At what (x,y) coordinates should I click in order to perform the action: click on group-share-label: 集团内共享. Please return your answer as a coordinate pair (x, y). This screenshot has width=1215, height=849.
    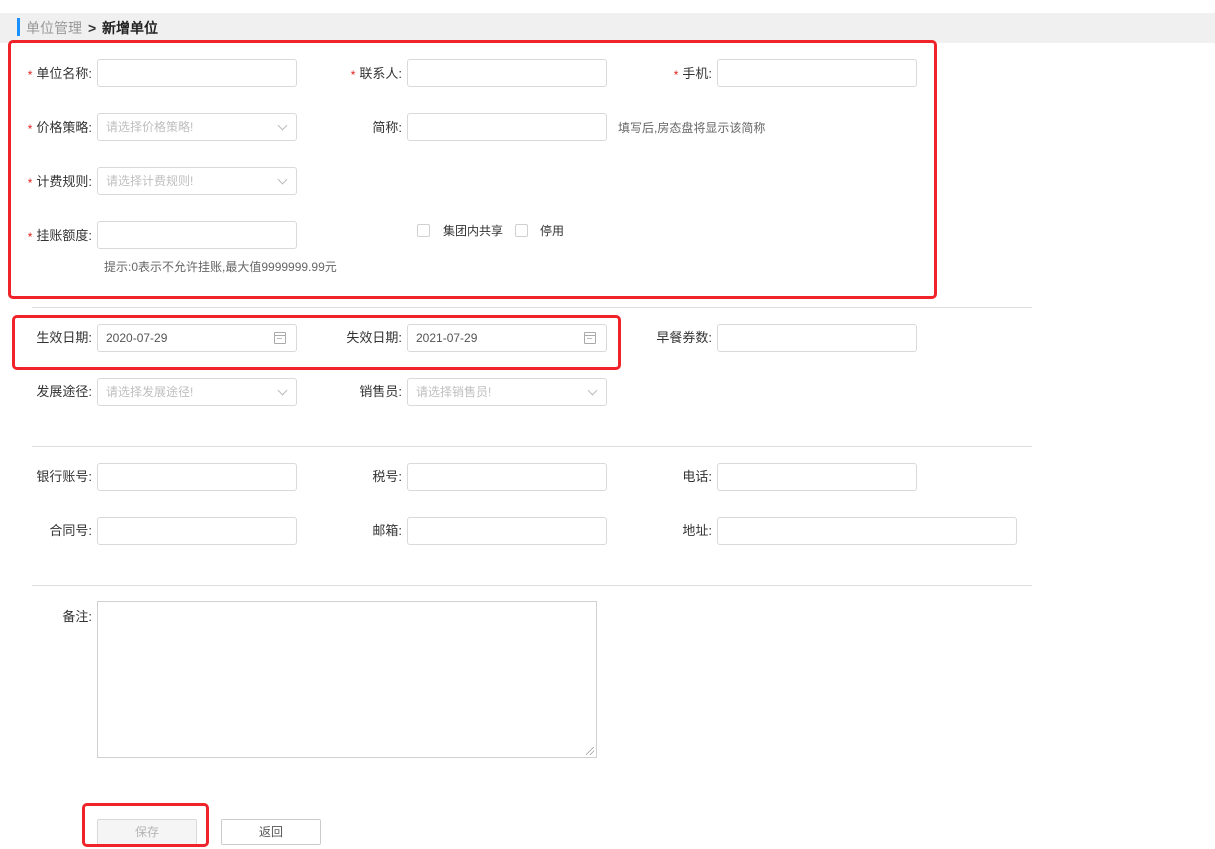
    Looking at the image, I should click on (473, 231).